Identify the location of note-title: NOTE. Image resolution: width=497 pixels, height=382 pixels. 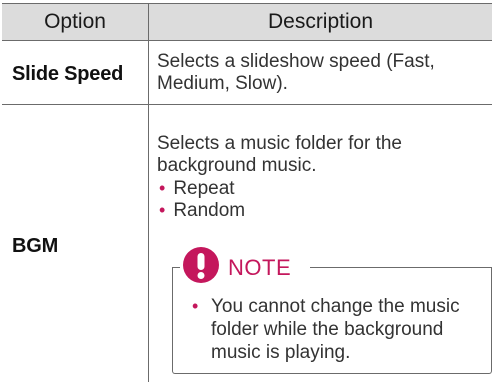
(260, 267).